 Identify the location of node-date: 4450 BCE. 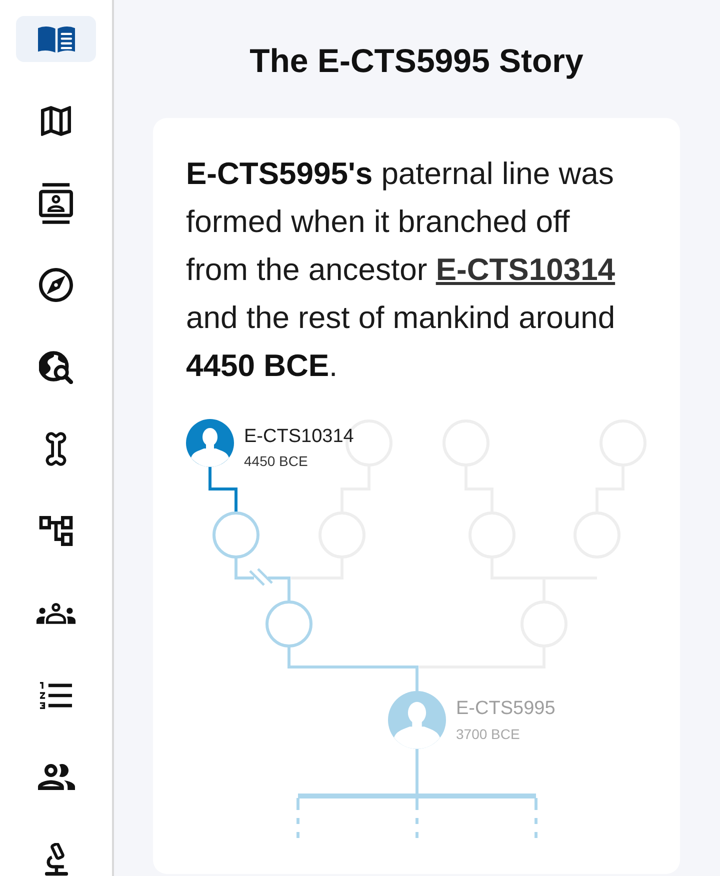
(276, 461).